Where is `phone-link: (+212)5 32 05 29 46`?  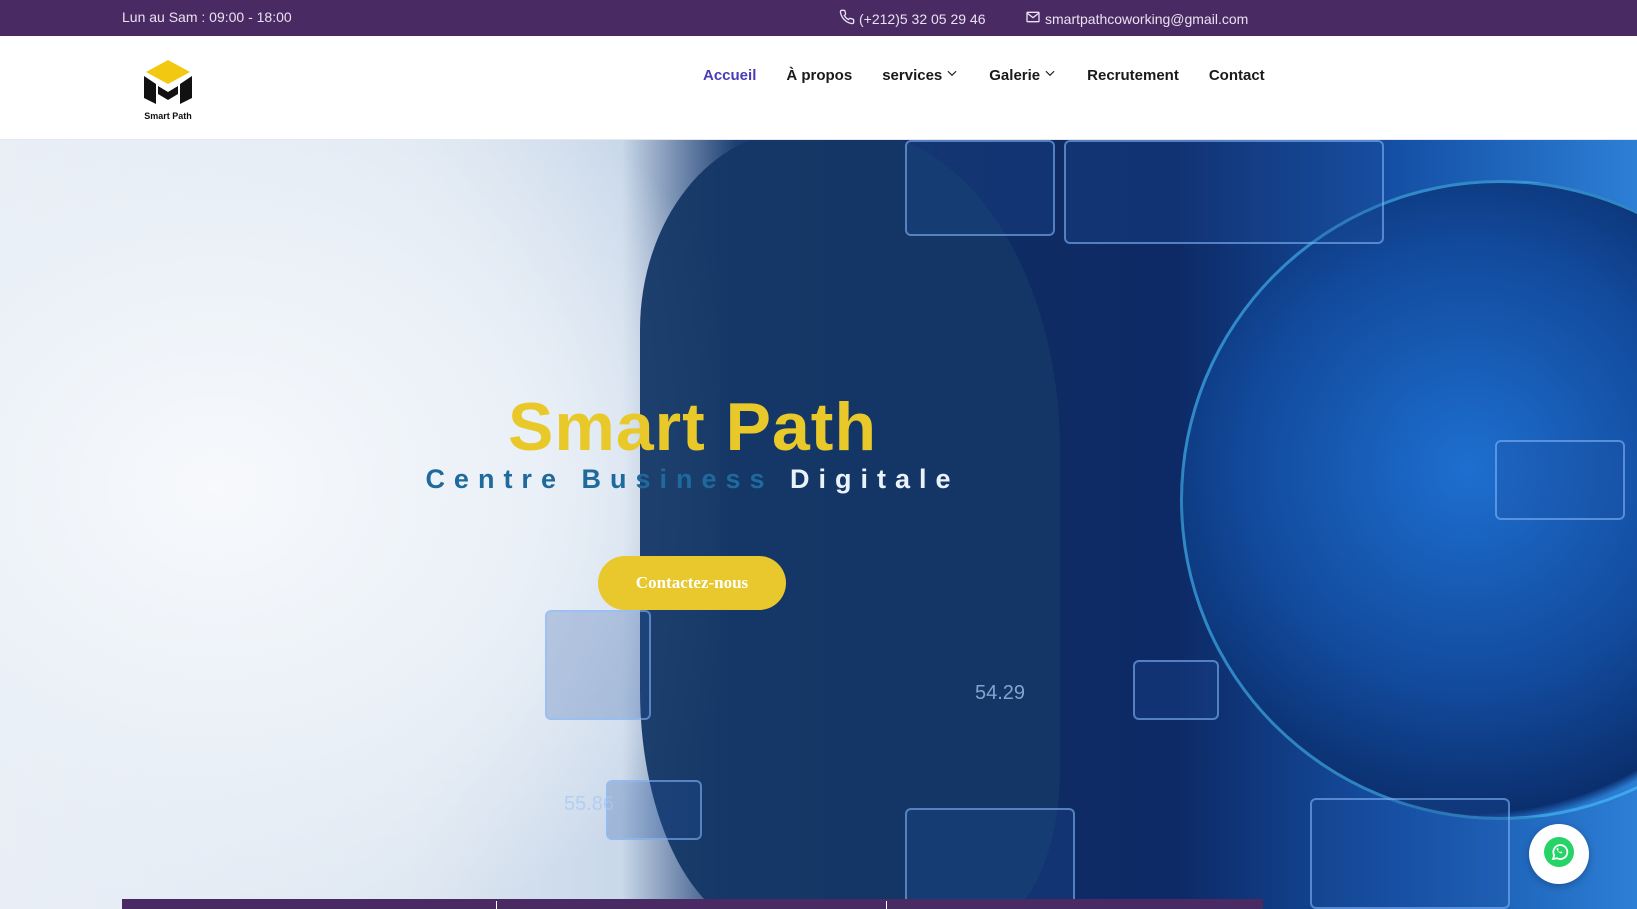 phone-link: (+212)5 32 05 29 46 is located at coordinates (912, 18).